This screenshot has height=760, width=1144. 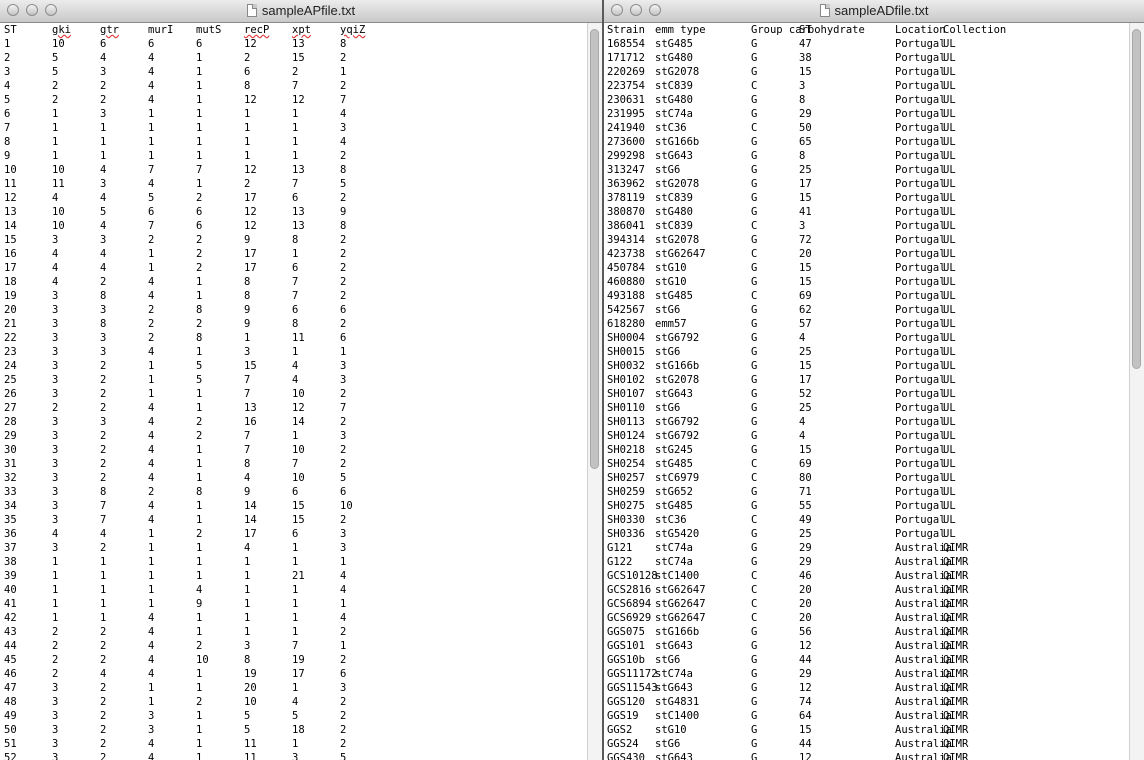 What do you see at coordinates (294, 366) in the screenshot?
I see `table-row: 24 3 2 1 5 15 4 3` at bounding box center [294, 366].